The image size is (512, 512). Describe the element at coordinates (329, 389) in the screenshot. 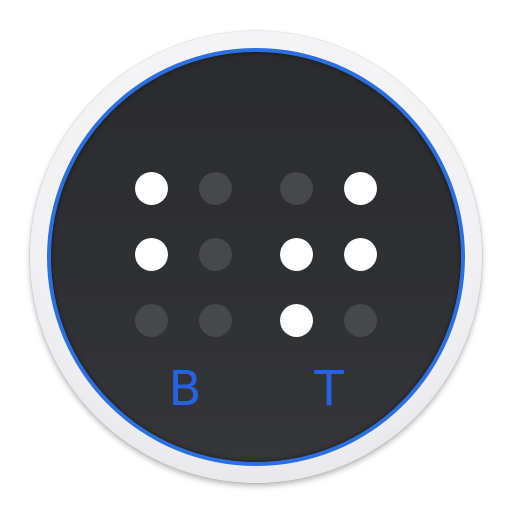

I see `braille-letter-t: T` at that location.